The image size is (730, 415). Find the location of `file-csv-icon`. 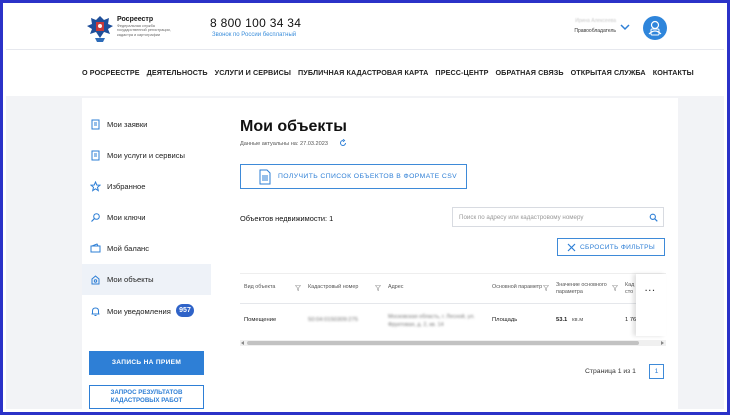

file-csv-icon is located at coordinates (265, 177).